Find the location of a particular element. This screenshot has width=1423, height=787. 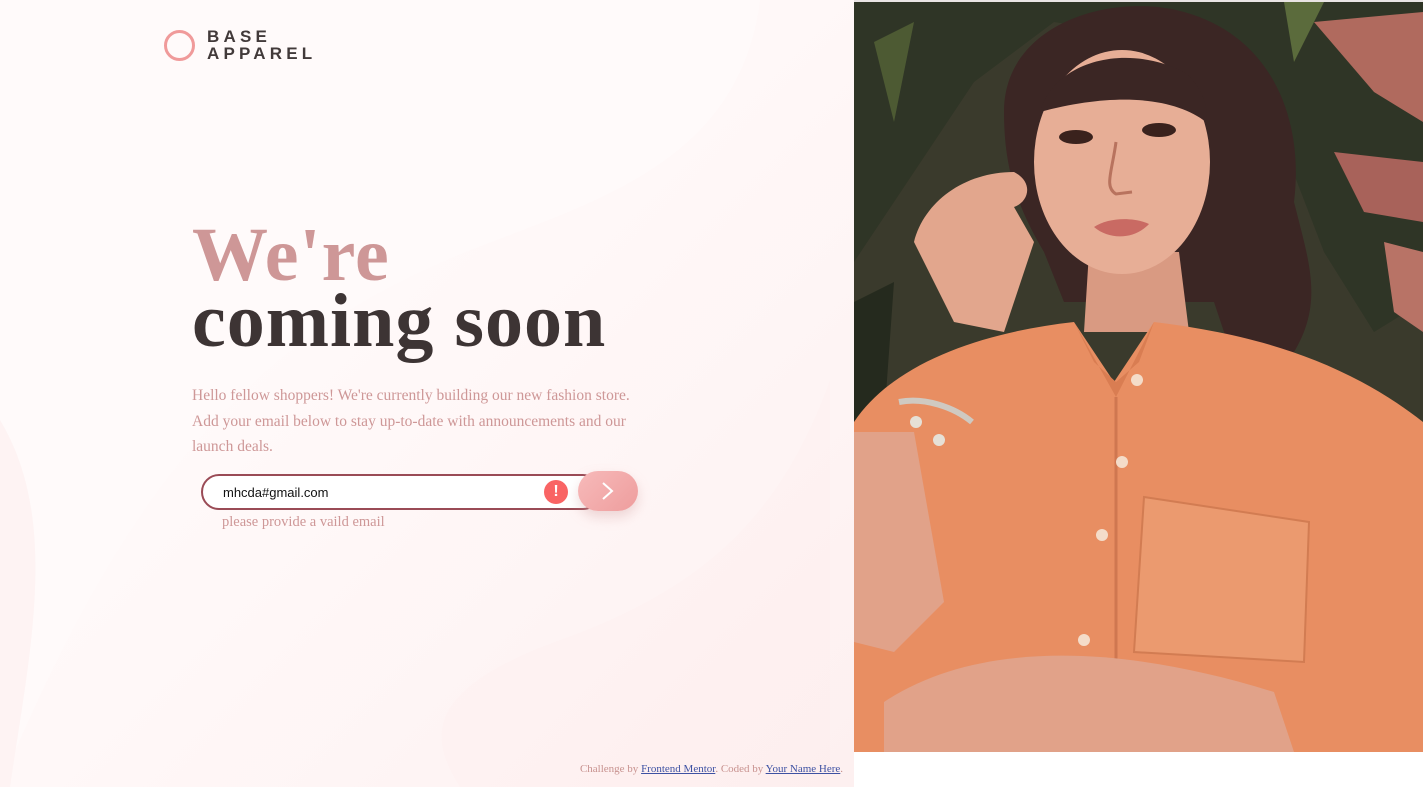

page-heading: We're coming soon is located at coordinates (399, 290).